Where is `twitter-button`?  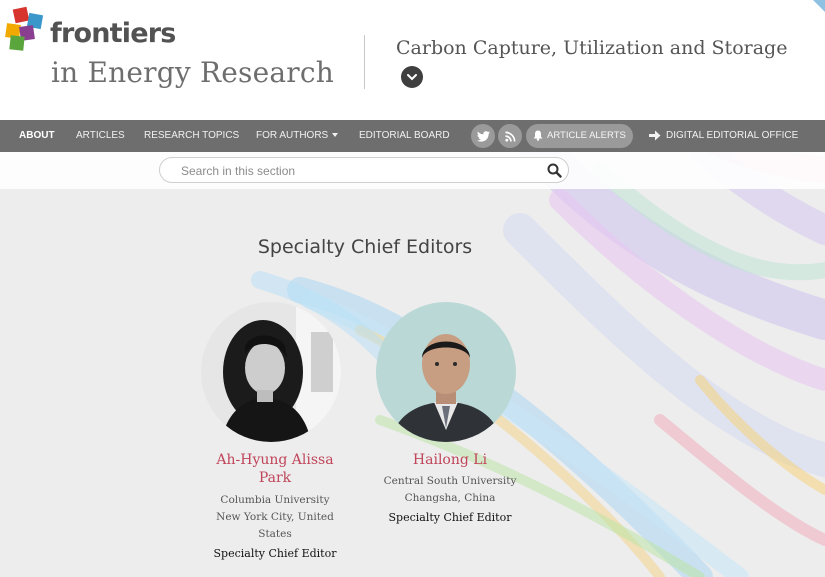
twitter-button is located at coordinates (483, 136).